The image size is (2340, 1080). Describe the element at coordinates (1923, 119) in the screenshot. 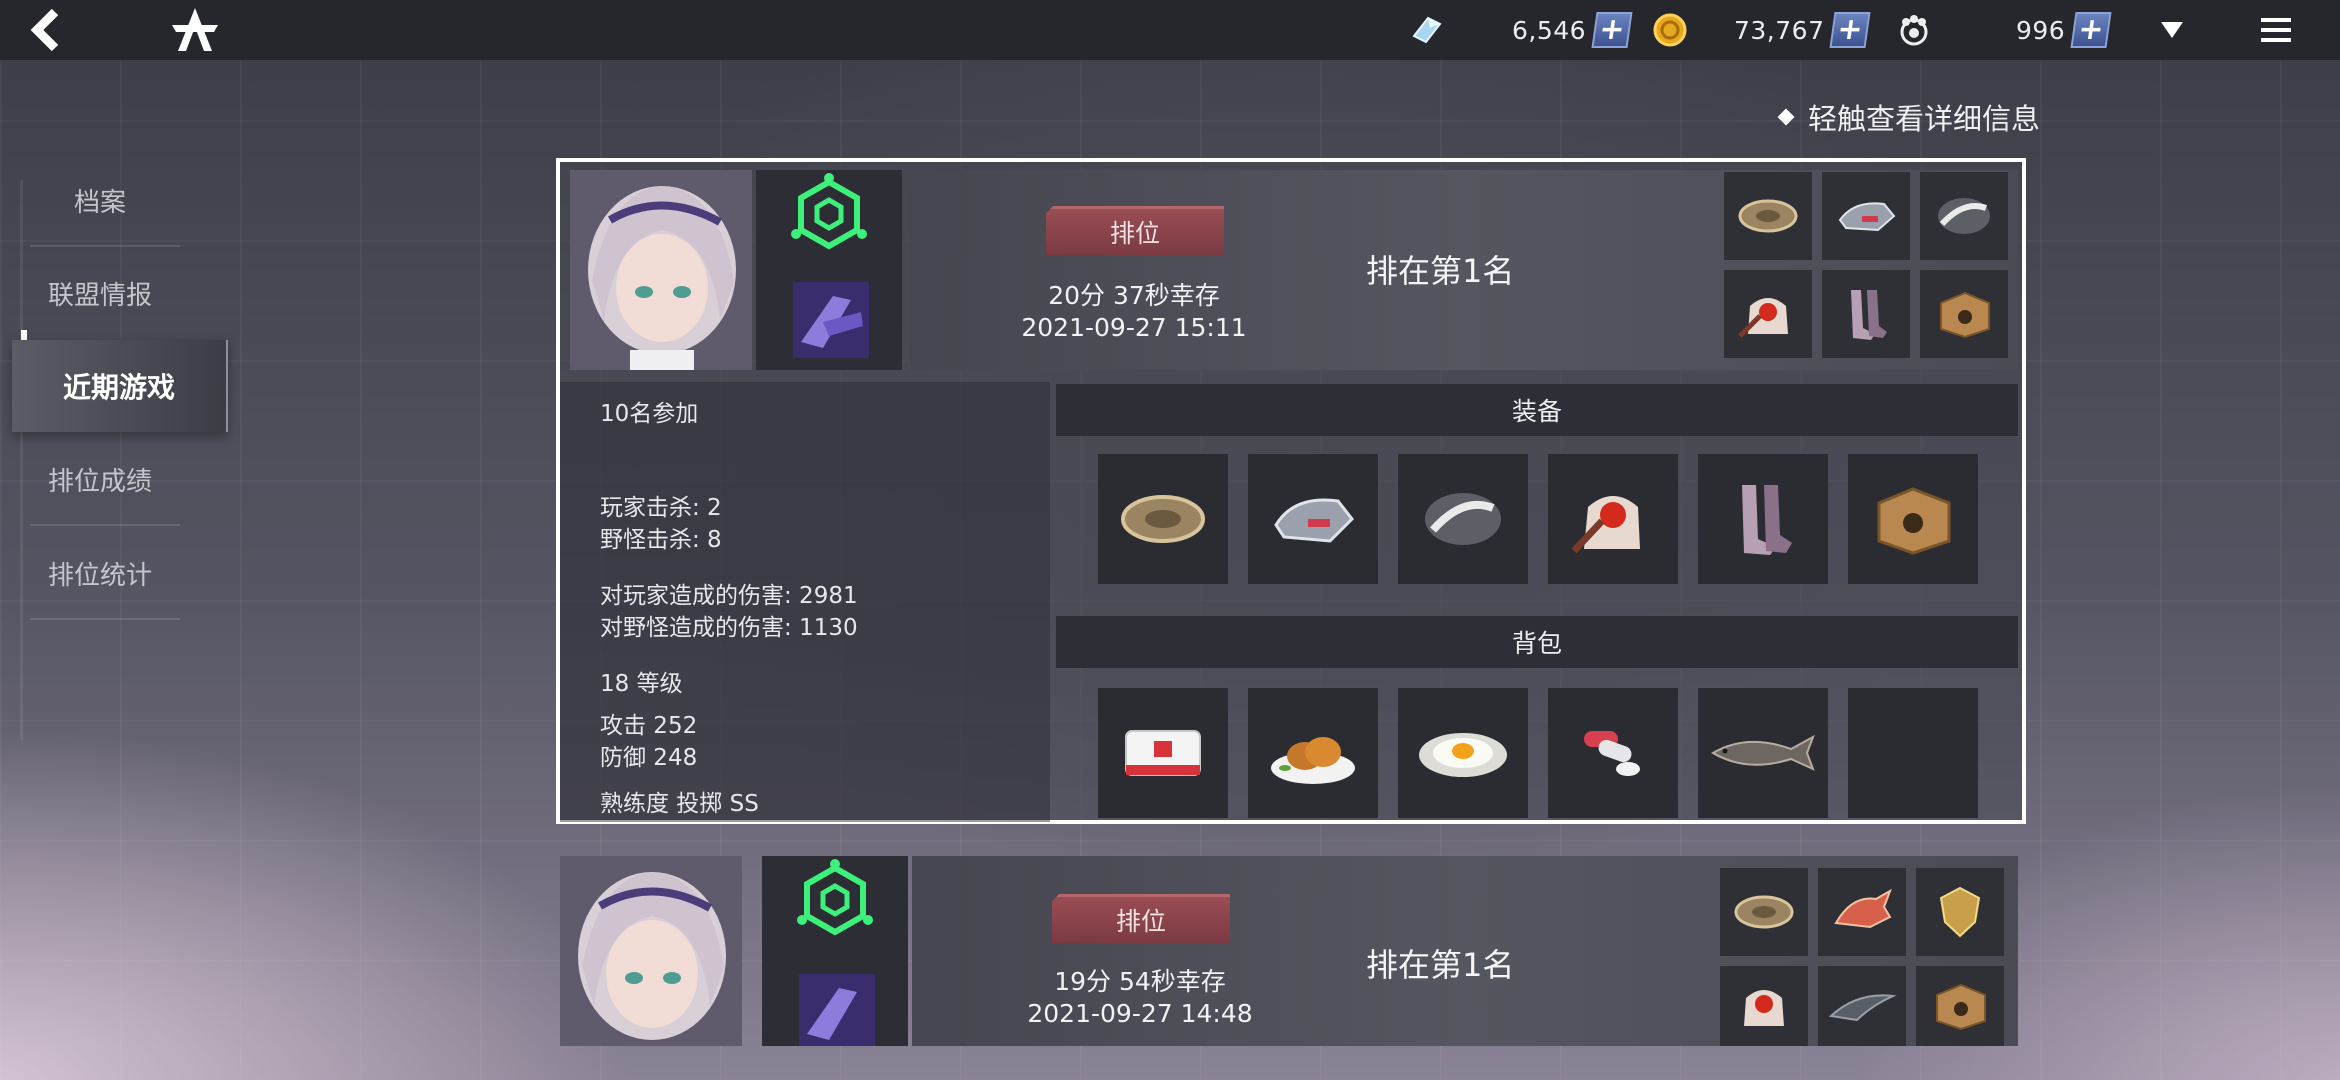

I see `hint-text: 轻触查看详细信息` at that location.